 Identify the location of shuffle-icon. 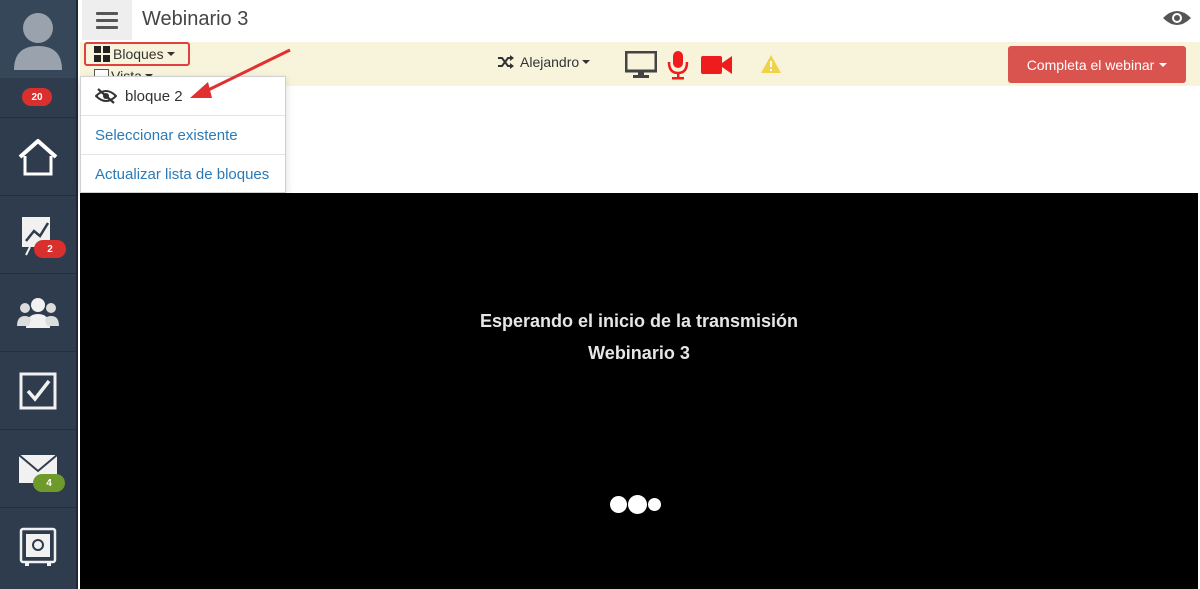
(506, 62).